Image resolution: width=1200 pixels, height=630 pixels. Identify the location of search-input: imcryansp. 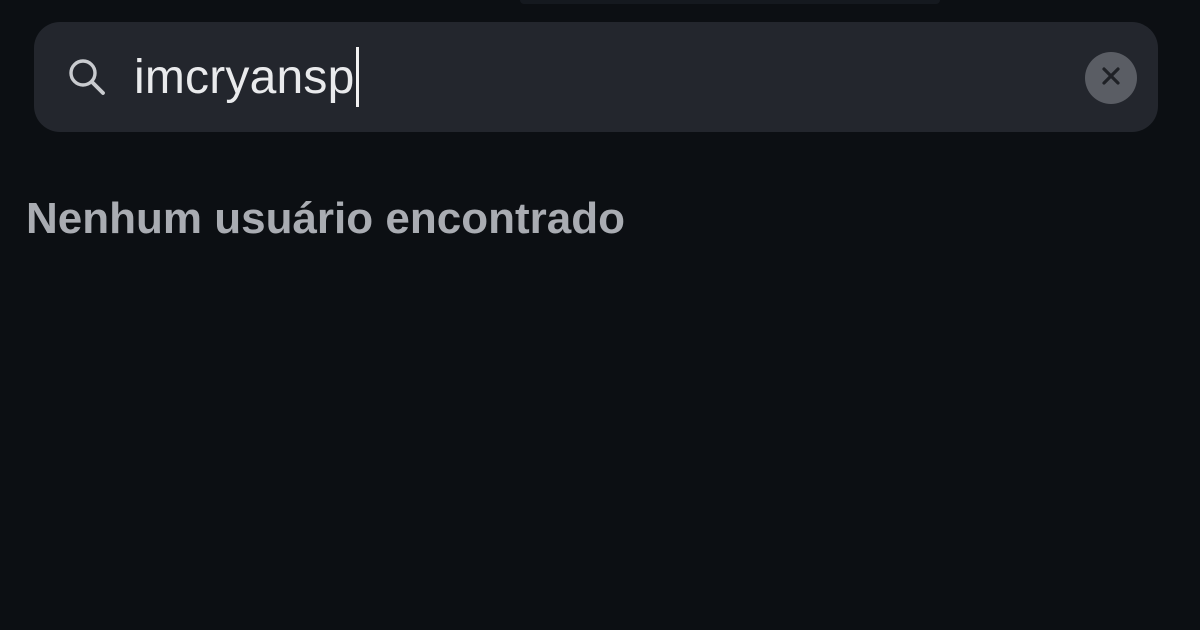
(584, 77).